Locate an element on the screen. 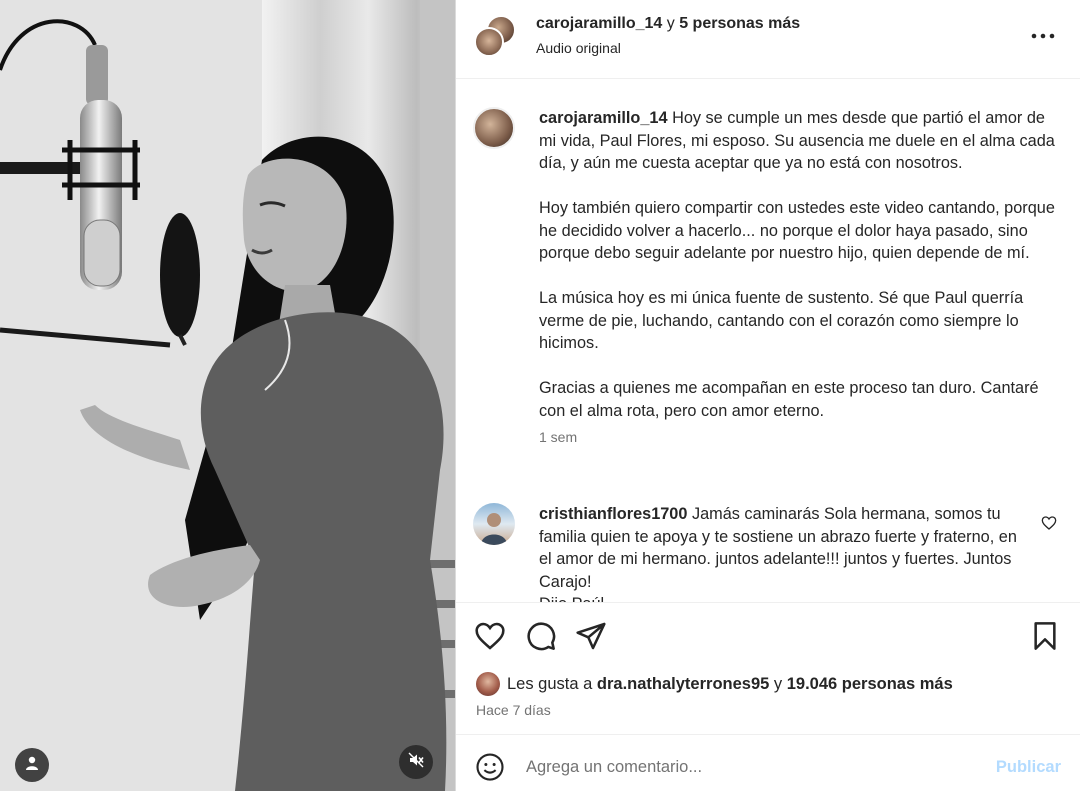  post-authors: carojaramillo_14 y 5 personas más is located at coordinates (668, 24).